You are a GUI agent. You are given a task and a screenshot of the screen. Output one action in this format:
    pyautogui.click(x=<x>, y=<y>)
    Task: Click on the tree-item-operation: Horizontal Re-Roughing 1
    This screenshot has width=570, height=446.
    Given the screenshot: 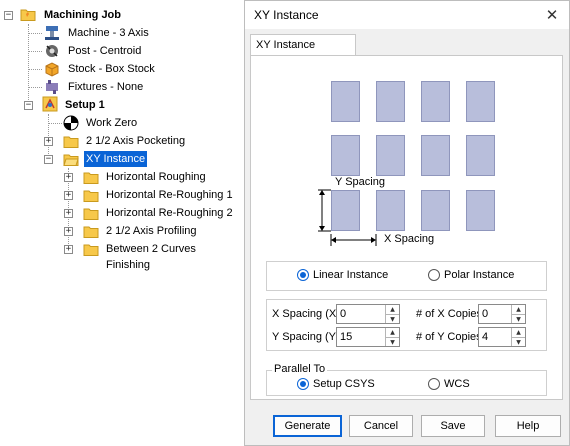 What is the action you would take?
    pyautogui.click(x=169, y=195)
    